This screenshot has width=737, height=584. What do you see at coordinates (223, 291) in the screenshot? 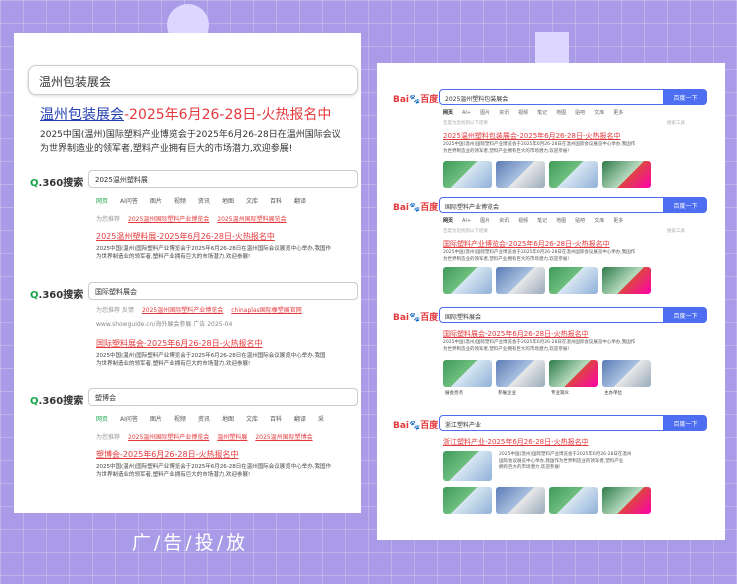
I see `s360-search-input: 国际塑料展会` at bounding box center [223, 291].